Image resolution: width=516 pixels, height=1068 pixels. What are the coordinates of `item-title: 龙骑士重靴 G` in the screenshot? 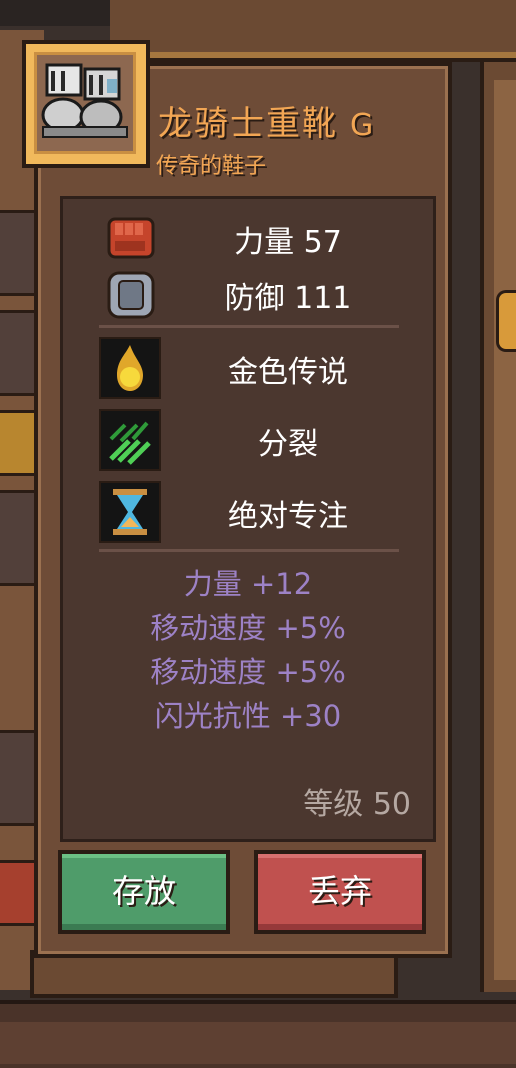 It's located at (308, 120).